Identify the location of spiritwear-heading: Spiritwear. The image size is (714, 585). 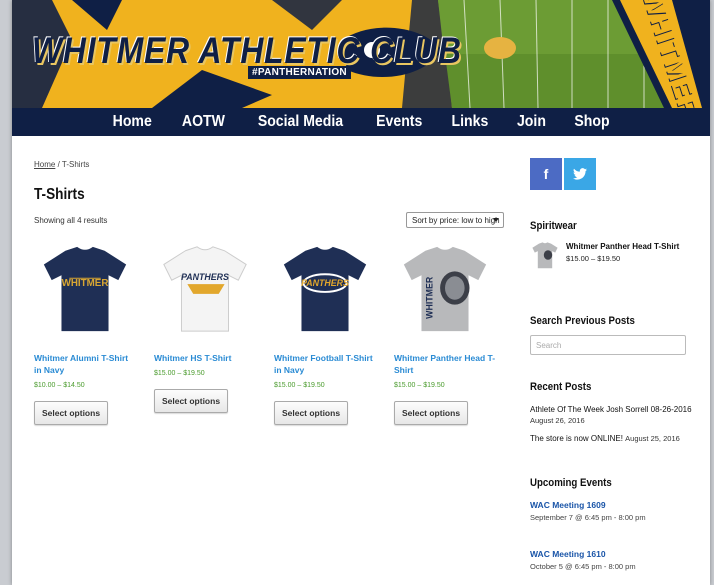
(553, 226).